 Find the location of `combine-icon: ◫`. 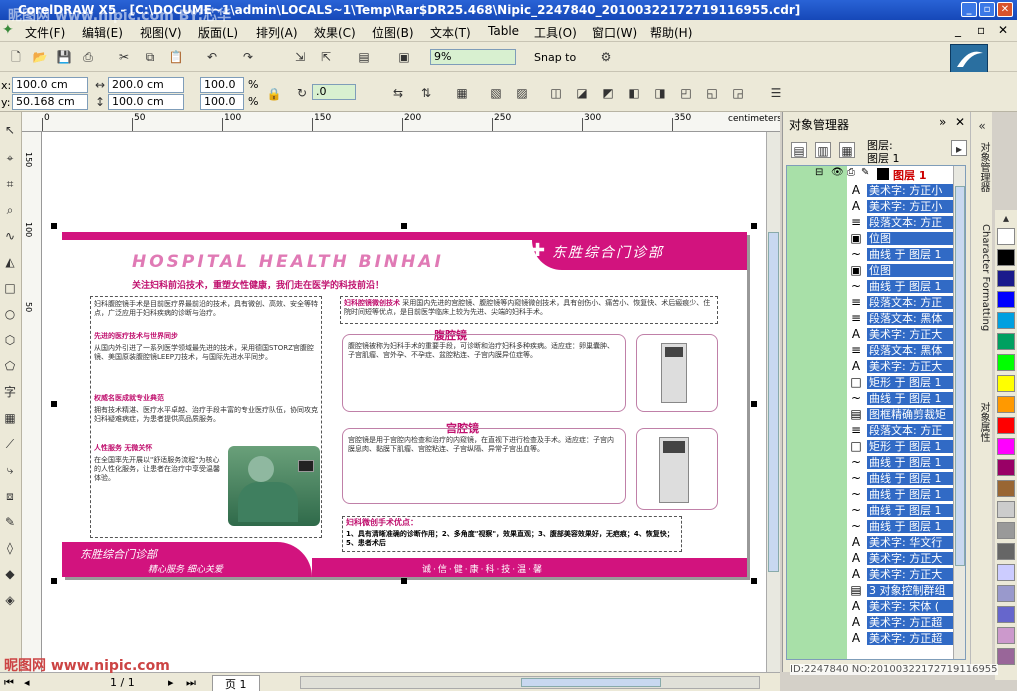

combine-icon: ◫ is located at coordinates (556, 93).